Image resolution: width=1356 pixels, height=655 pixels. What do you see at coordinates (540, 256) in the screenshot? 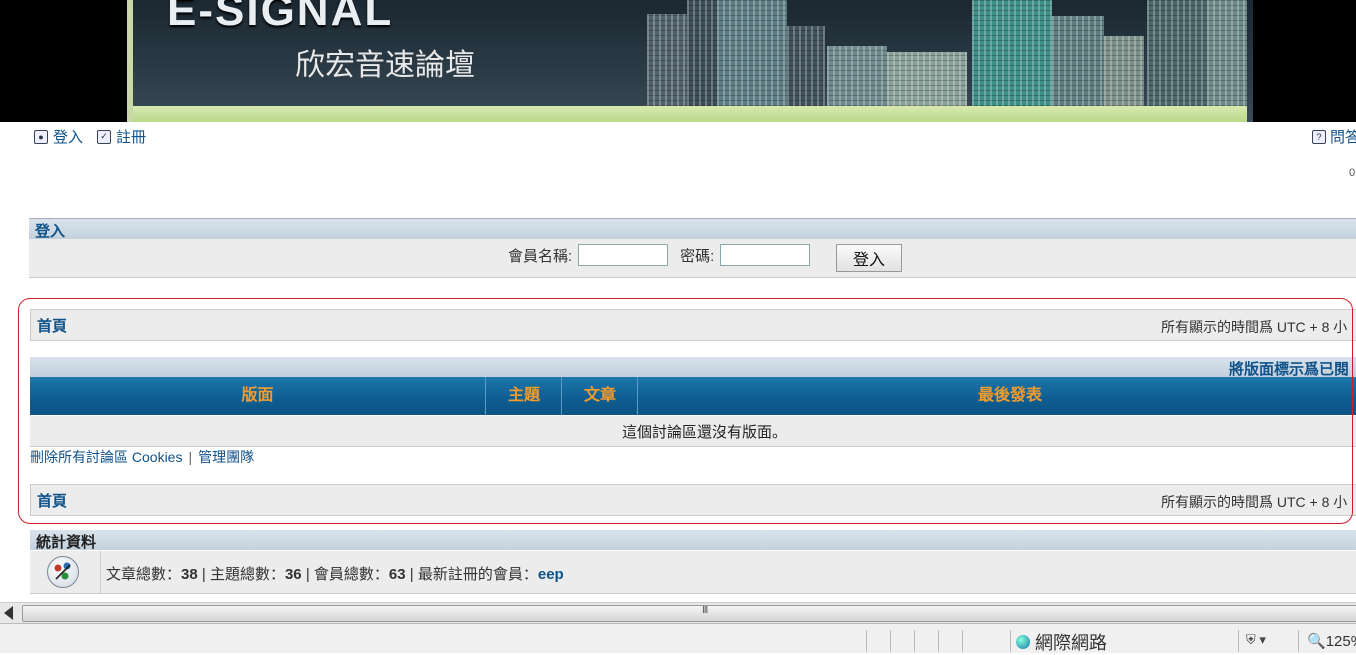
I see `username-label: 會員名稱:` at bounding box center [540, 256].